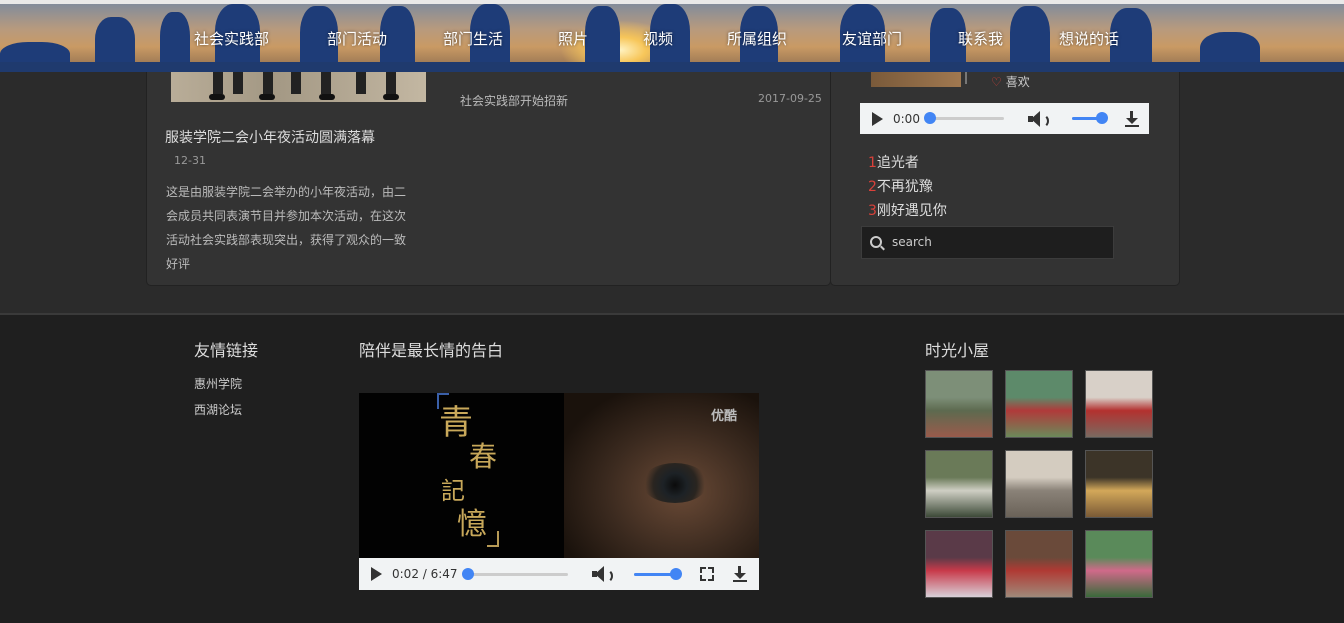 This screenshot has width=1344, height=623. I want to click on track-title: 刚好遇见你, so click(911, 211).